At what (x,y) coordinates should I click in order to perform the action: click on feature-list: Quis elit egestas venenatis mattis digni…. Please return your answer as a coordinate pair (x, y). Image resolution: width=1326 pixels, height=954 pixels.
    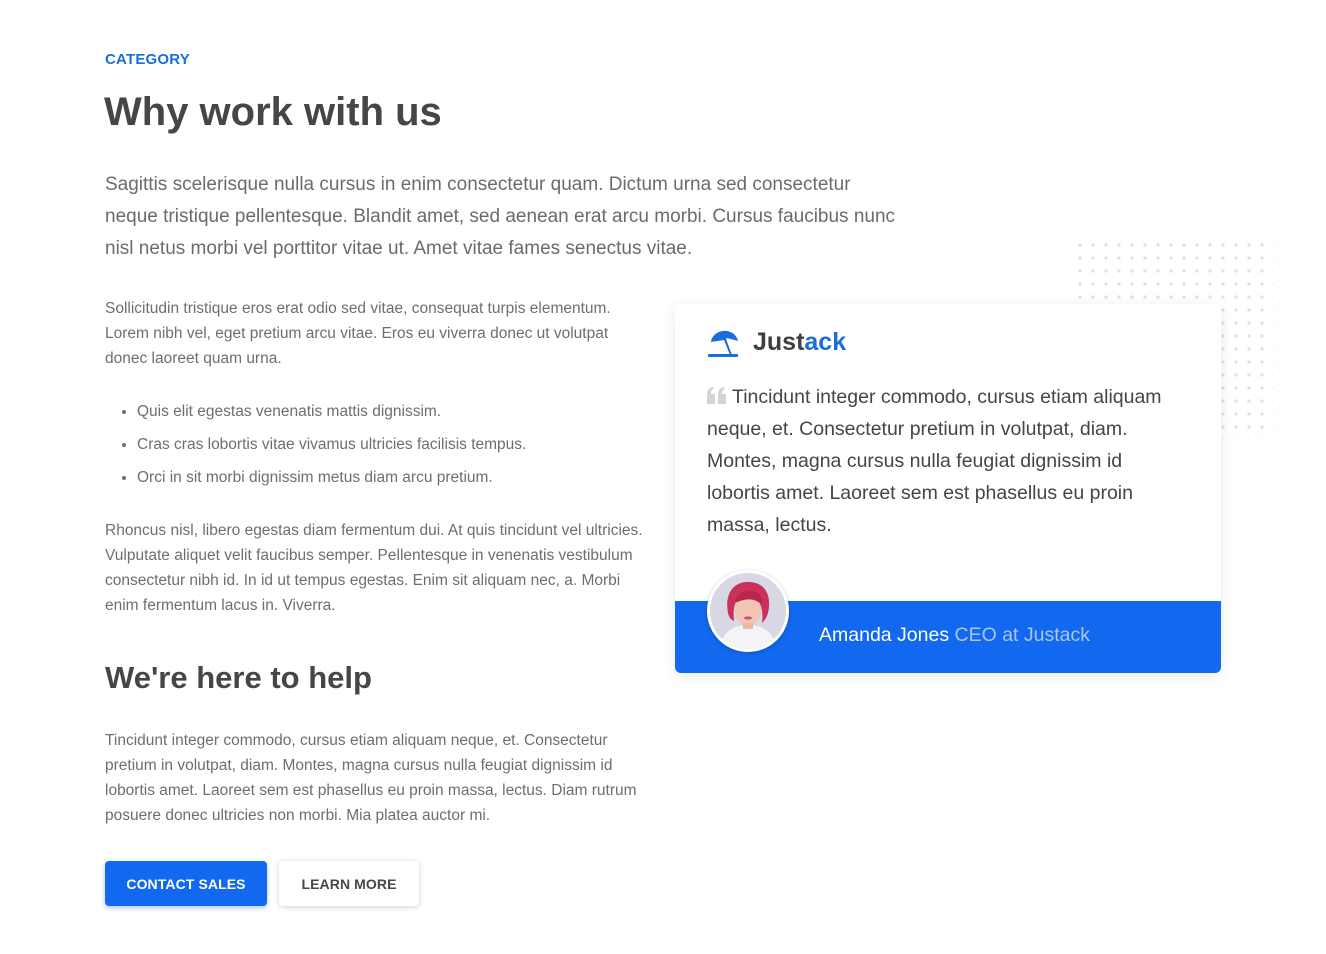
    Looking at the image, I should click on (375, 444).